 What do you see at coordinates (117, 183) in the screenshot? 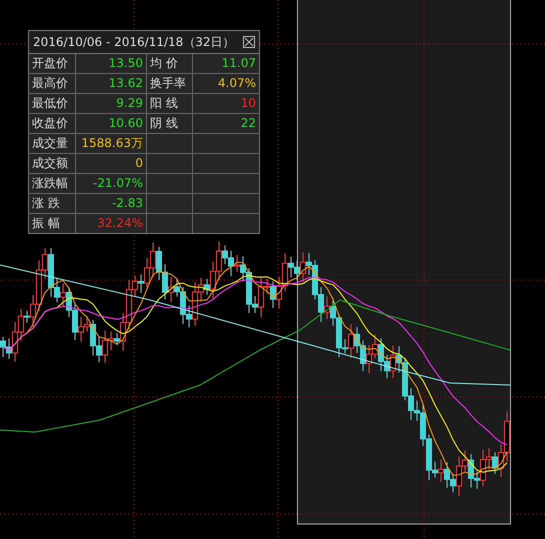
I see `field-value: -21.07%` at bounding box center [117, 183].